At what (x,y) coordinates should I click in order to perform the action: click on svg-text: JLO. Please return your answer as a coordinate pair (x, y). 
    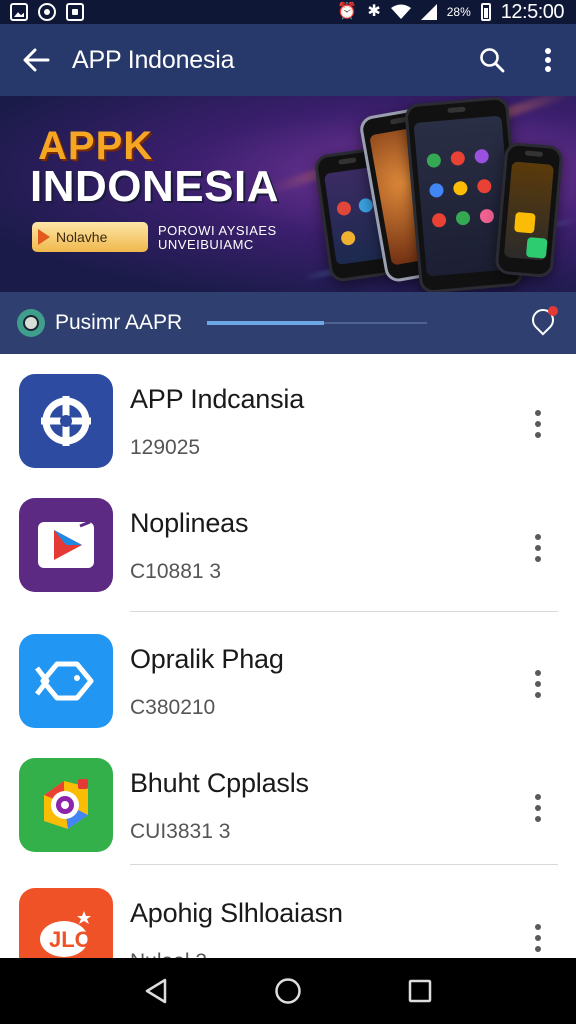
    Looking at the image, I should click on (70, 939).